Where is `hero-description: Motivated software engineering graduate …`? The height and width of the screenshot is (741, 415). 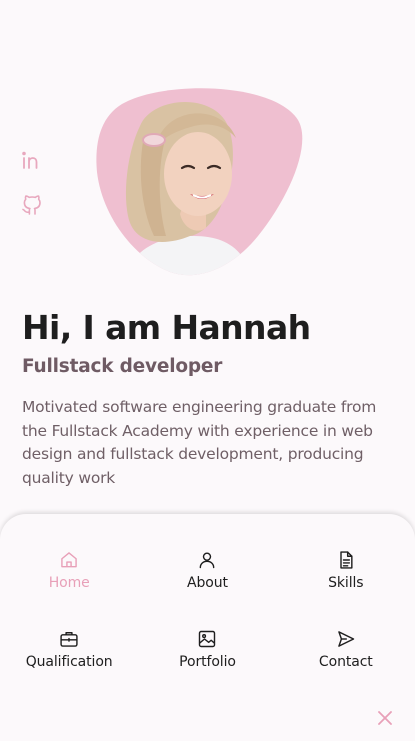
hero-description: Motivated software engineering graduate … is located at coordinates (199, 442).